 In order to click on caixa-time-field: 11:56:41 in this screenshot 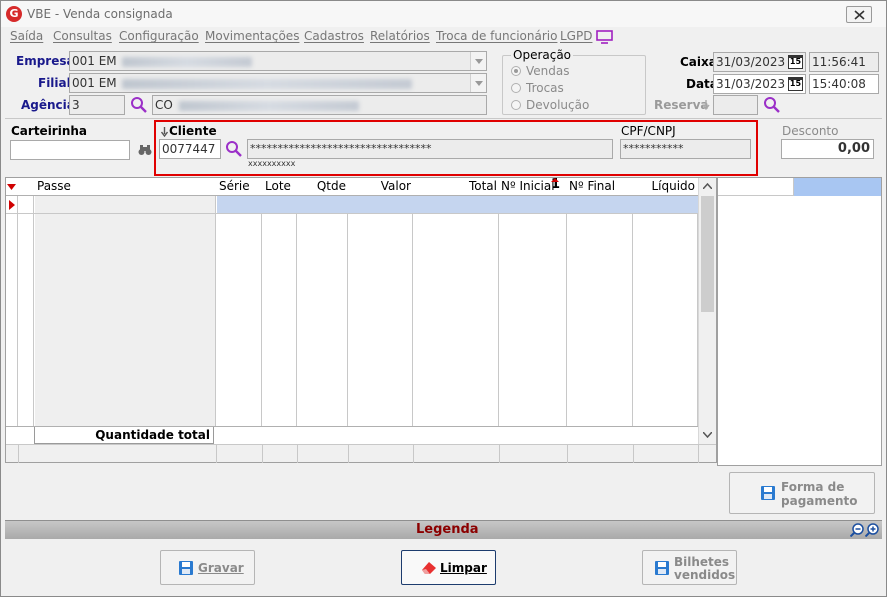, I will do `click(844, 62)`.